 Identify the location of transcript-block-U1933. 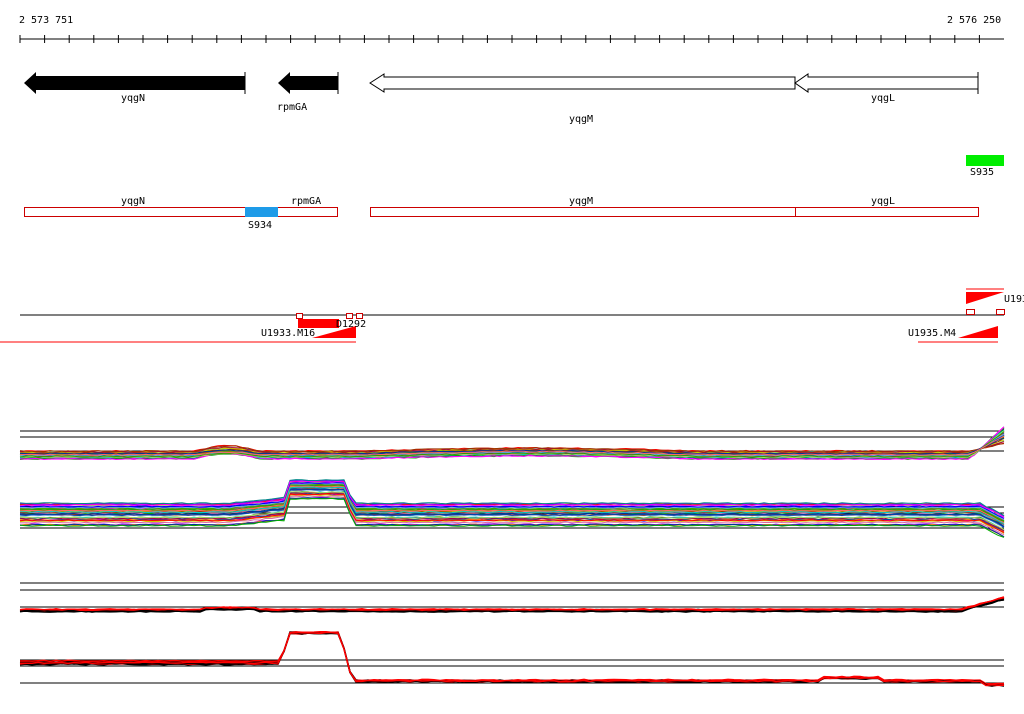
(318, 323).